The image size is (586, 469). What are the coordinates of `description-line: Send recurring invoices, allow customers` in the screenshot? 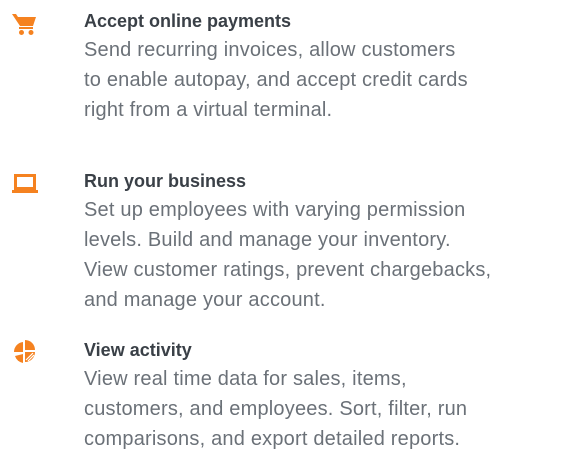 It's located at (270, 50).